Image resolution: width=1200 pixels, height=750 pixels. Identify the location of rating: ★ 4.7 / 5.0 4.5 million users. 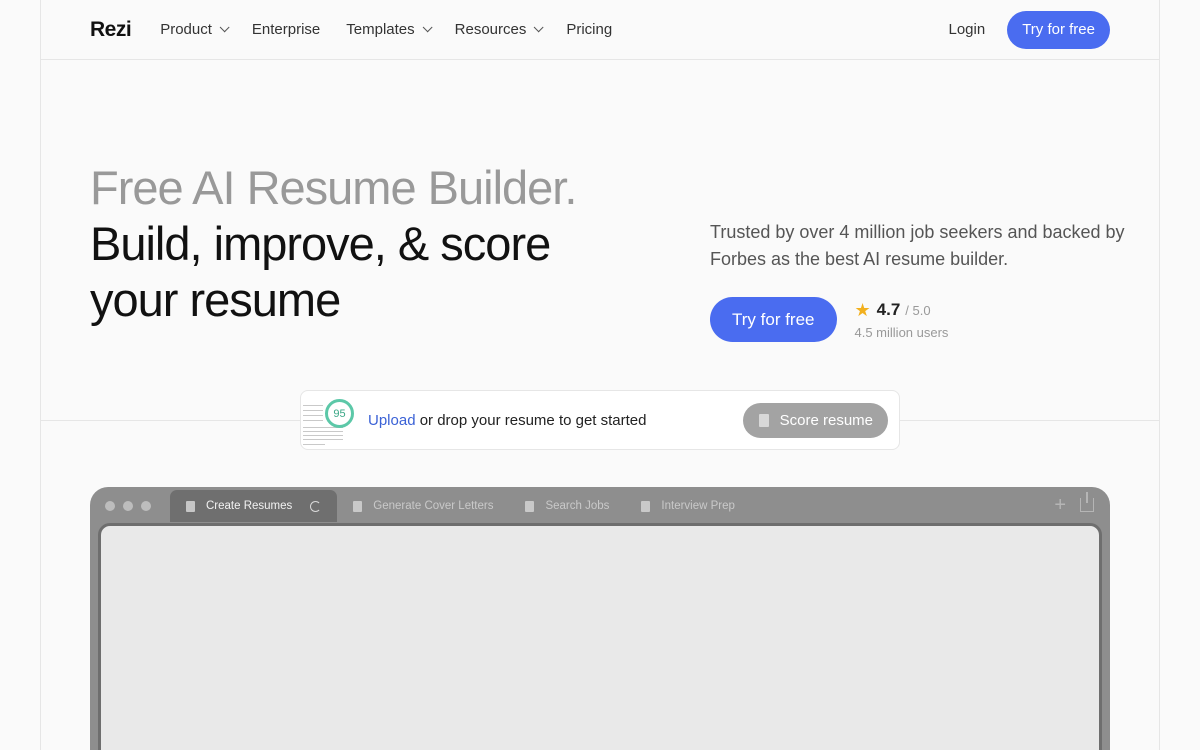
(902, 320).